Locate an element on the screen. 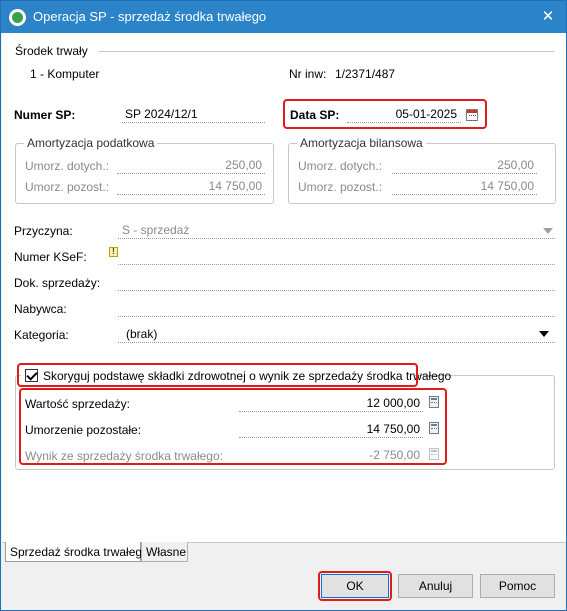 The height and width of the screenshot is (611, 567). reason-value: S - sprzedaż is located at coordinates (156, 230).